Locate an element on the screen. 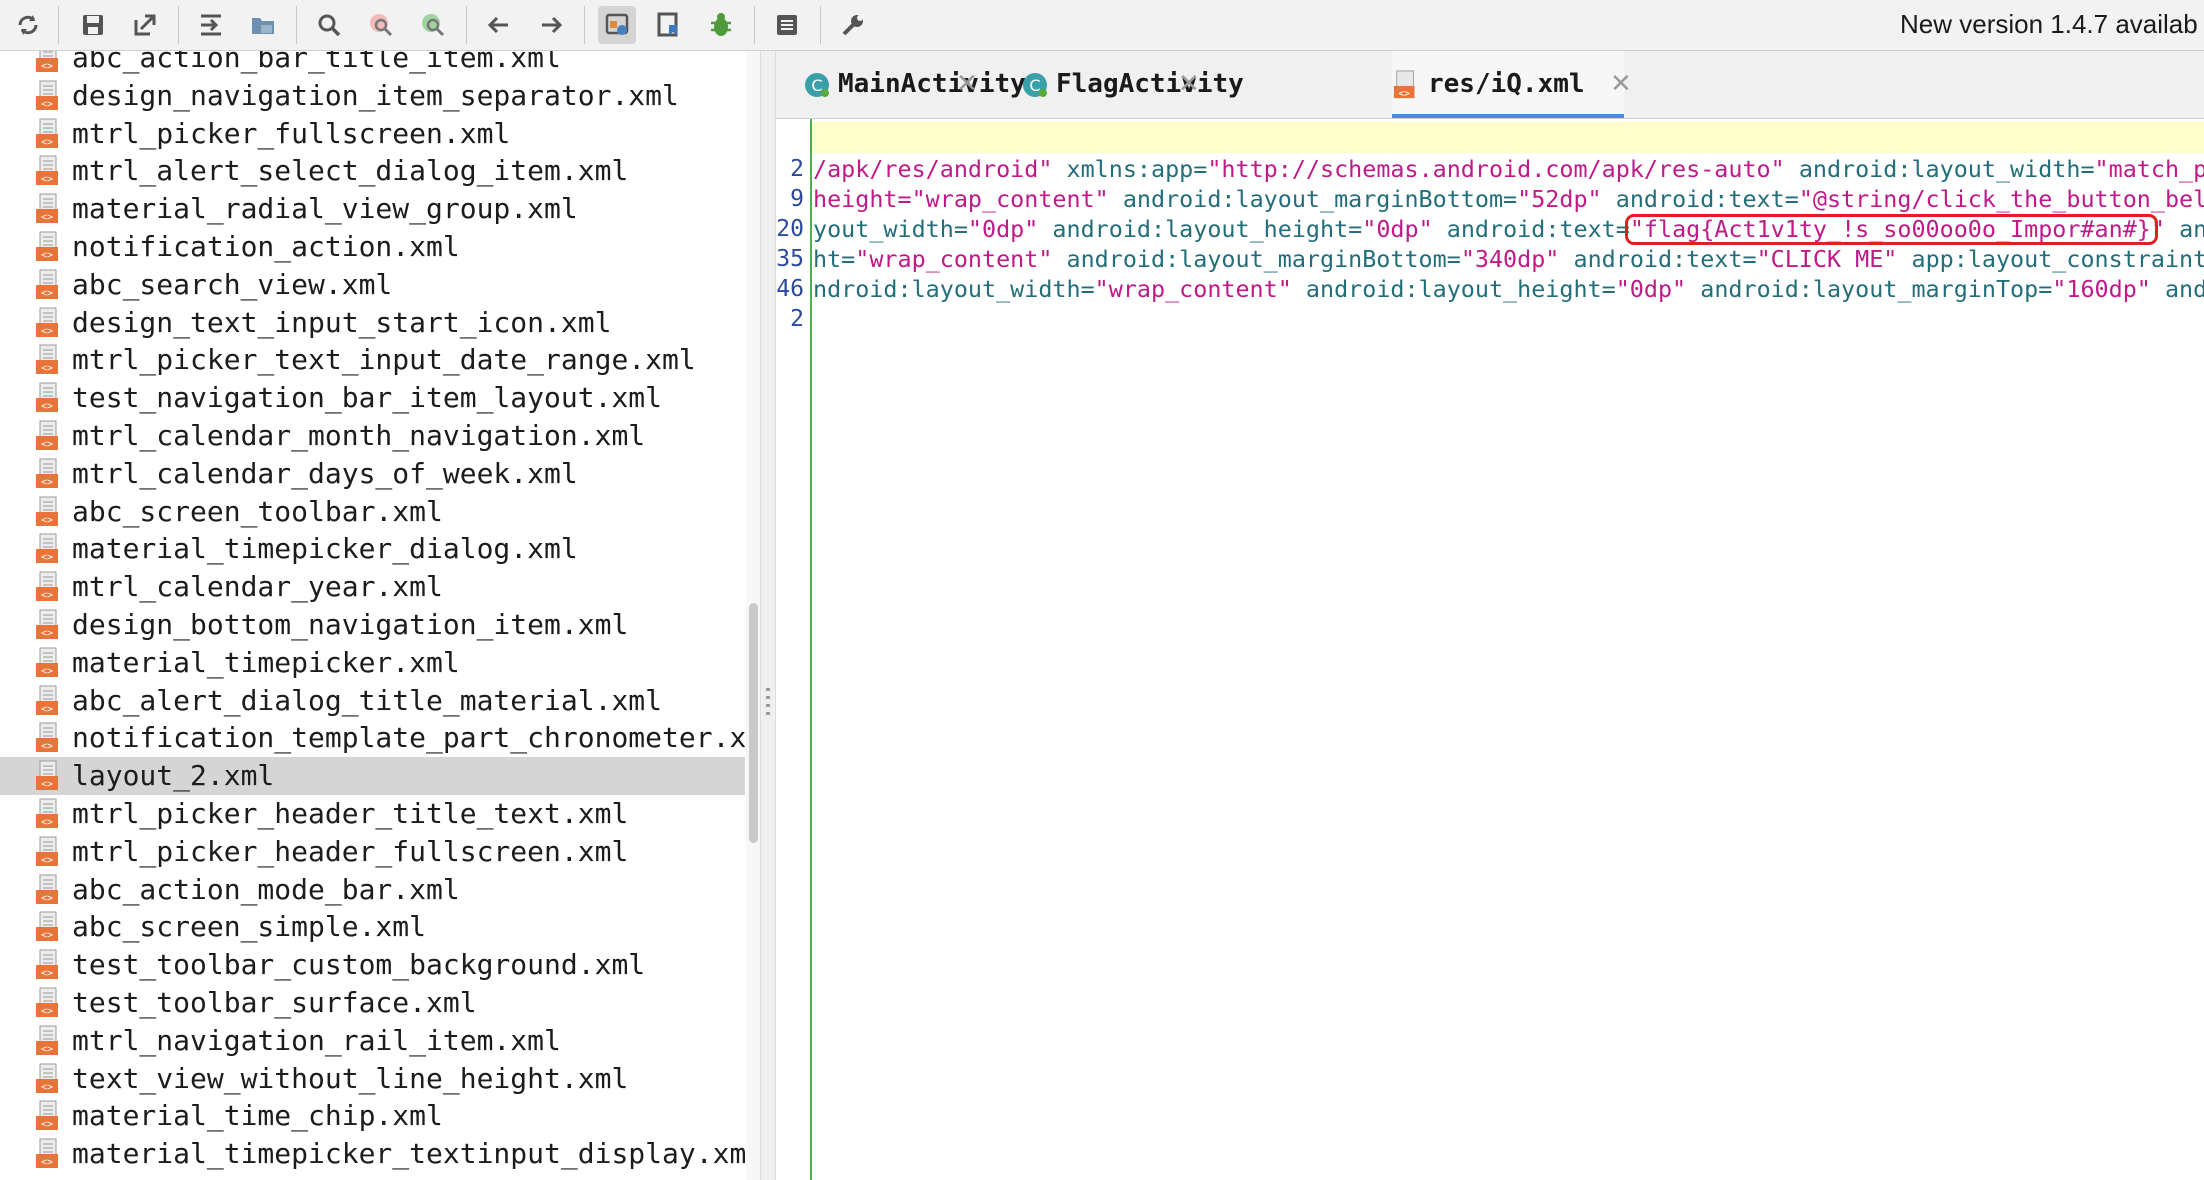 Image resolution: width=2204 pixels, height=1180 pixels. tab-main-activity: C MainActivity ✕ is located at coordinates (901, 84).